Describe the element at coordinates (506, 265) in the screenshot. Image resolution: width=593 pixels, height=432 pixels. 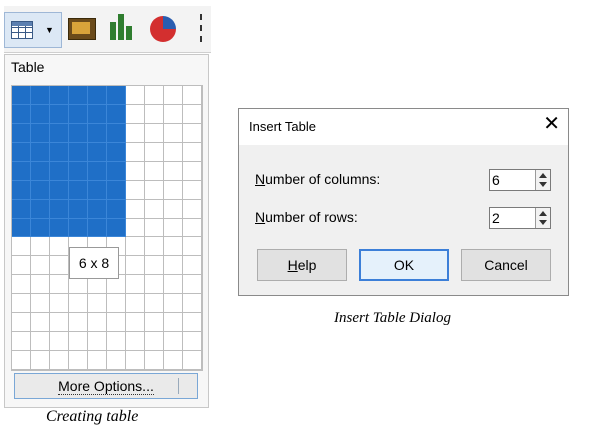
I see `cancel-button: Cancel` at that location.